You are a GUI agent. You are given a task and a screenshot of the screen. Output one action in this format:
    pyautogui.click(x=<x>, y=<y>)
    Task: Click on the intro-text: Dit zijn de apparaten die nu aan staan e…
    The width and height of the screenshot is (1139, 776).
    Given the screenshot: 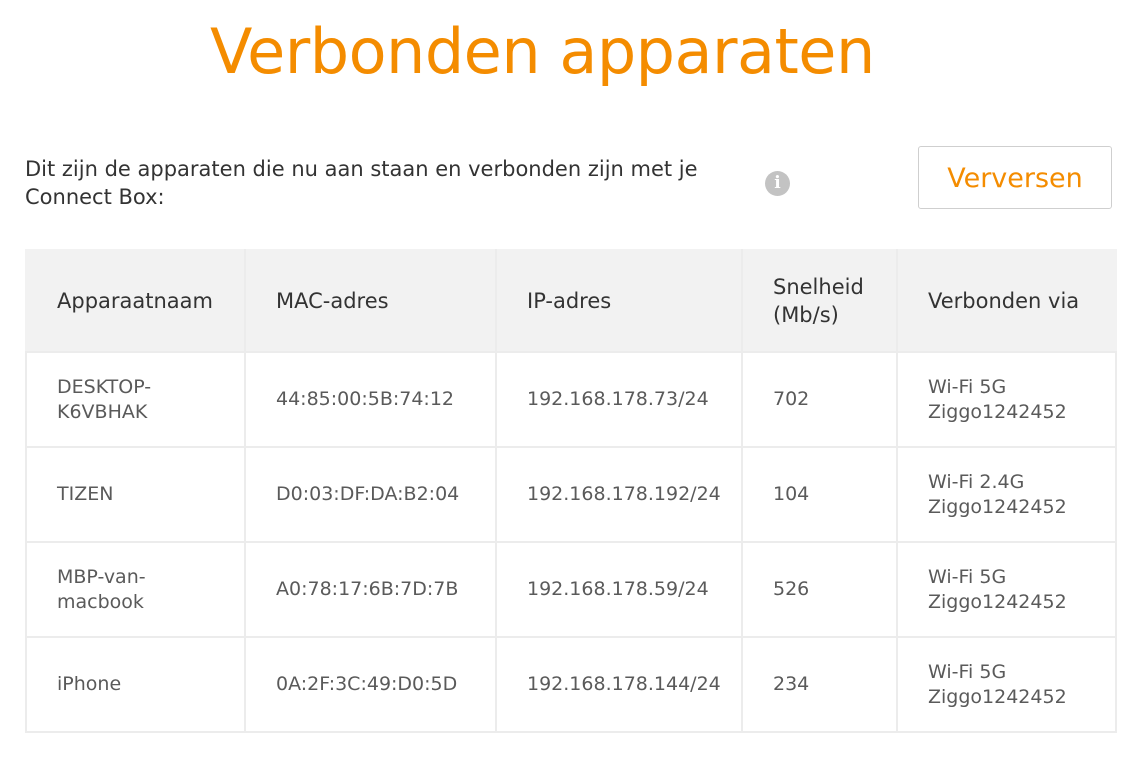 What is the action you would take?
    pyautogui.click(x=361, y=183)
    